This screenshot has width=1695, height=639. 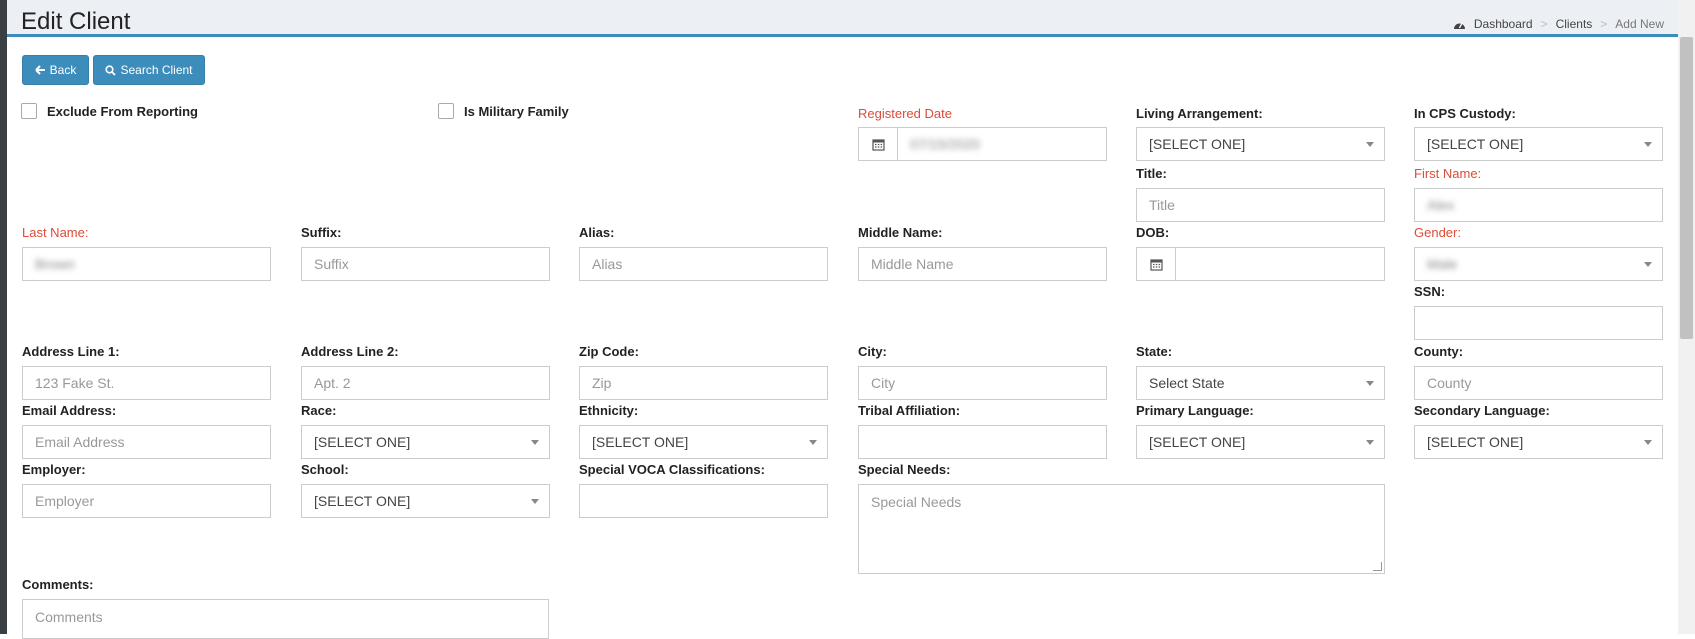 I want to click on ssn-field, so click(x=1538, y=323).